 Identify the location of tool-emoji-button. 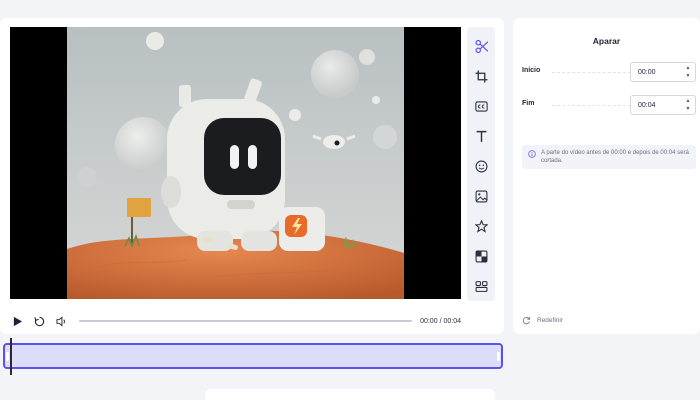
(481, 166).